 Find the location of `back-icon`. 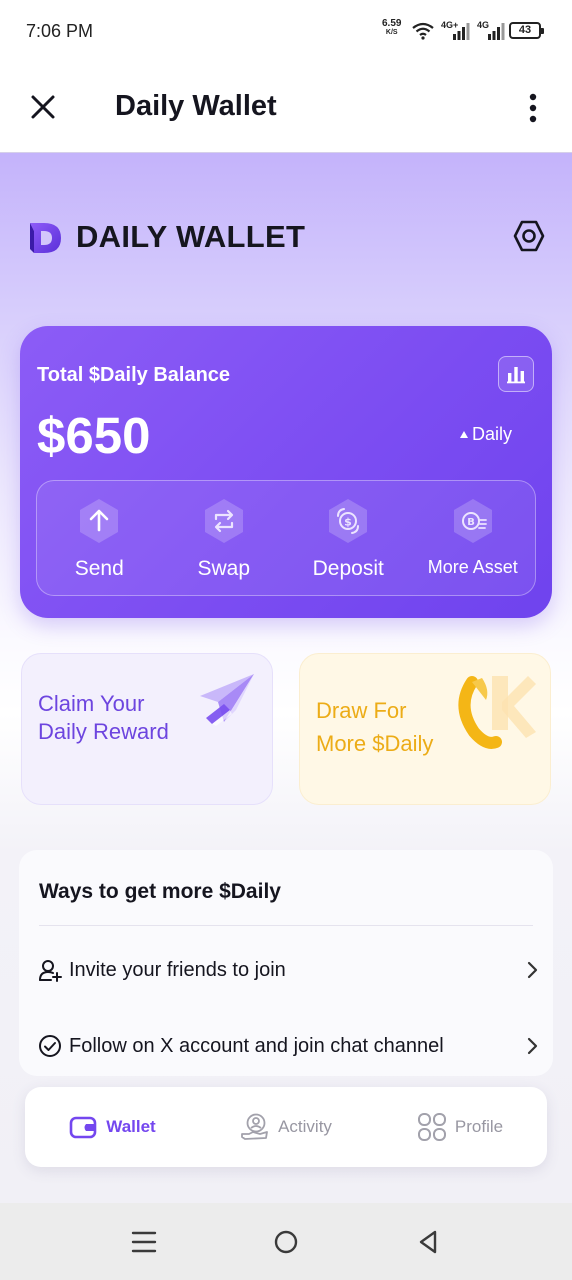

back-icon is located at coordinates (428, 1242).